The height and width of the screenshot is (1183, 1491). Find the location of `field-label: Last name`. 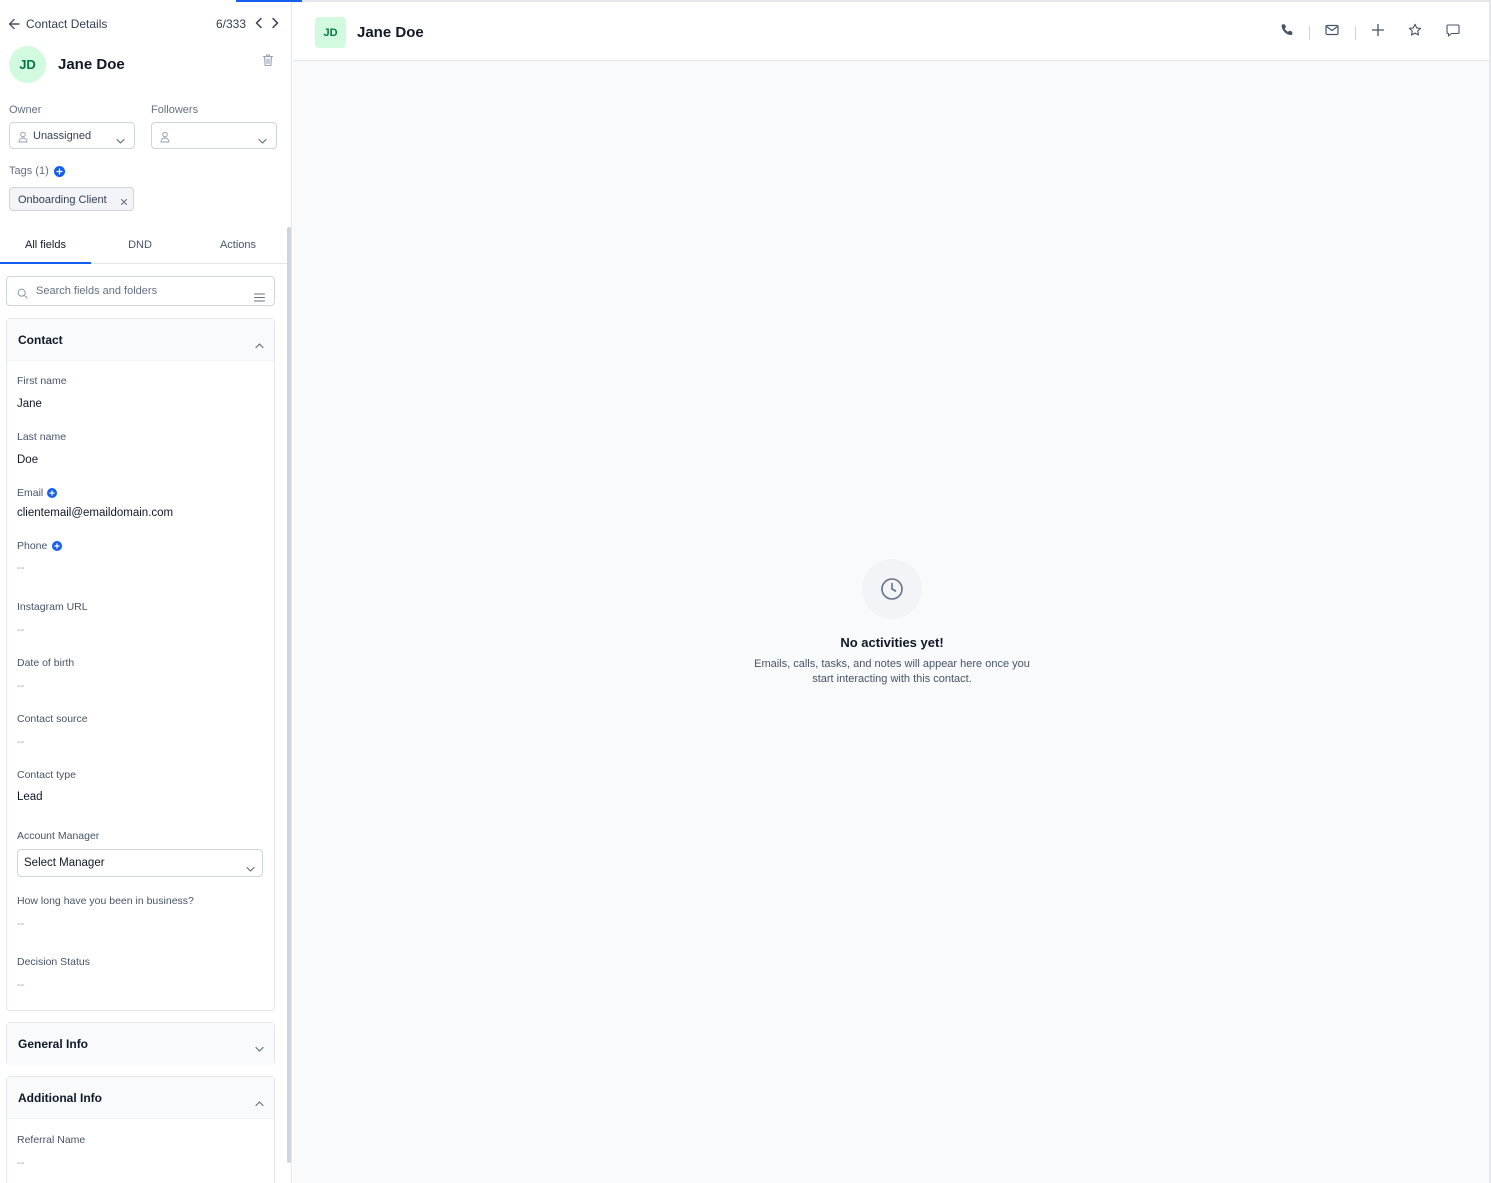

field-label: Last name is located at coordinates (42, 437).